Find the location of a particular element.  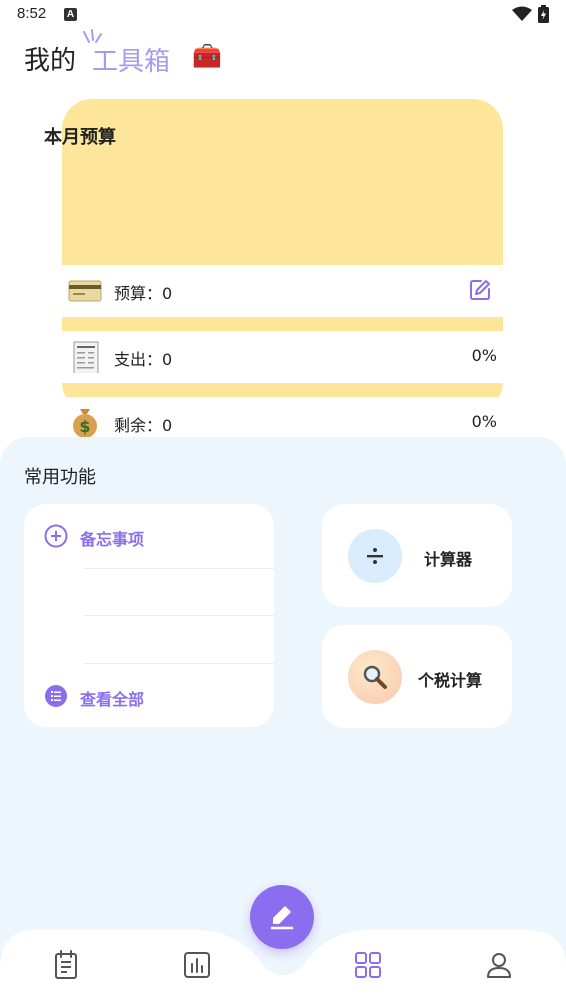

title-sub: 工具箱 is located at coordinates (131, 62).